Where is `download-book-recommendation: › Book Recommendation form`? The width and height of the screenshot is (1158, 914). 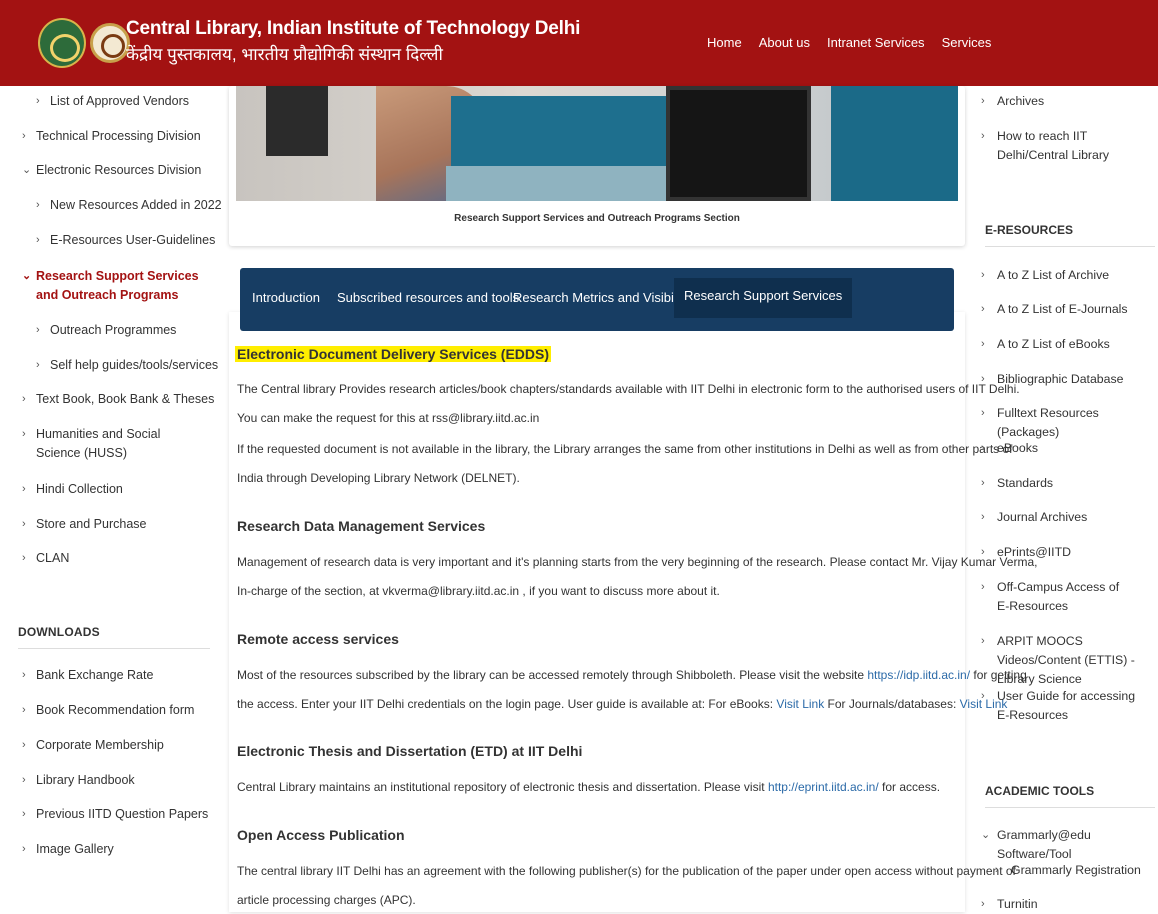
download-book-recommendation: › Book Recommendation form is located at coordinates (108, 710).